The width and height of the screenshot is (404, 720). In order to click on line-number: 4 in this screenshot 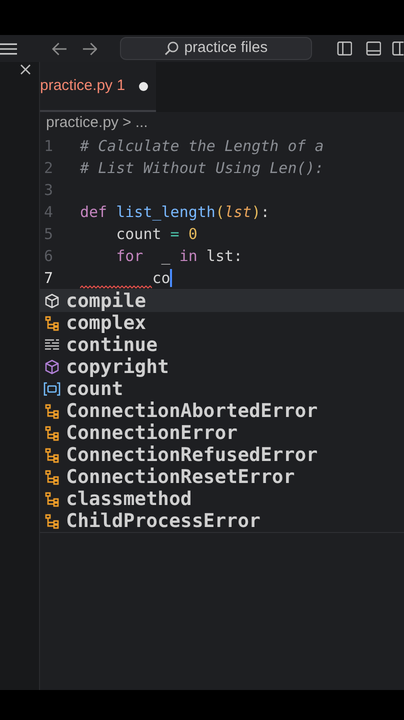, I will do `click(48, 212)`.